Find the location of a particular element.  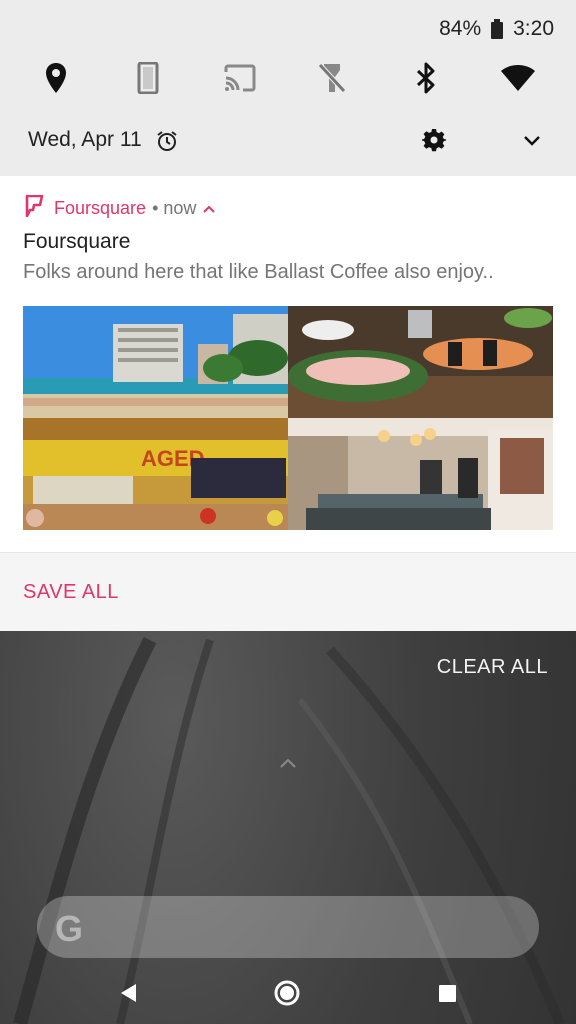

bluetooth-icon is located at coordinates (426, 78).